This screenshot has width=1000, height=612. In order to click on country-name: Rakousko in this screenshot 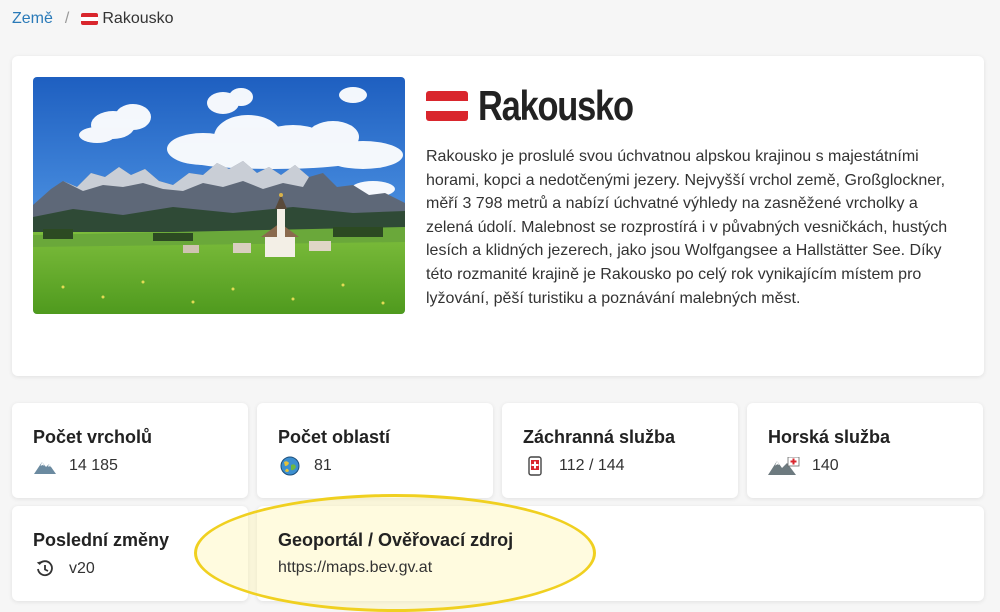, I will do `click(556, 105)`.